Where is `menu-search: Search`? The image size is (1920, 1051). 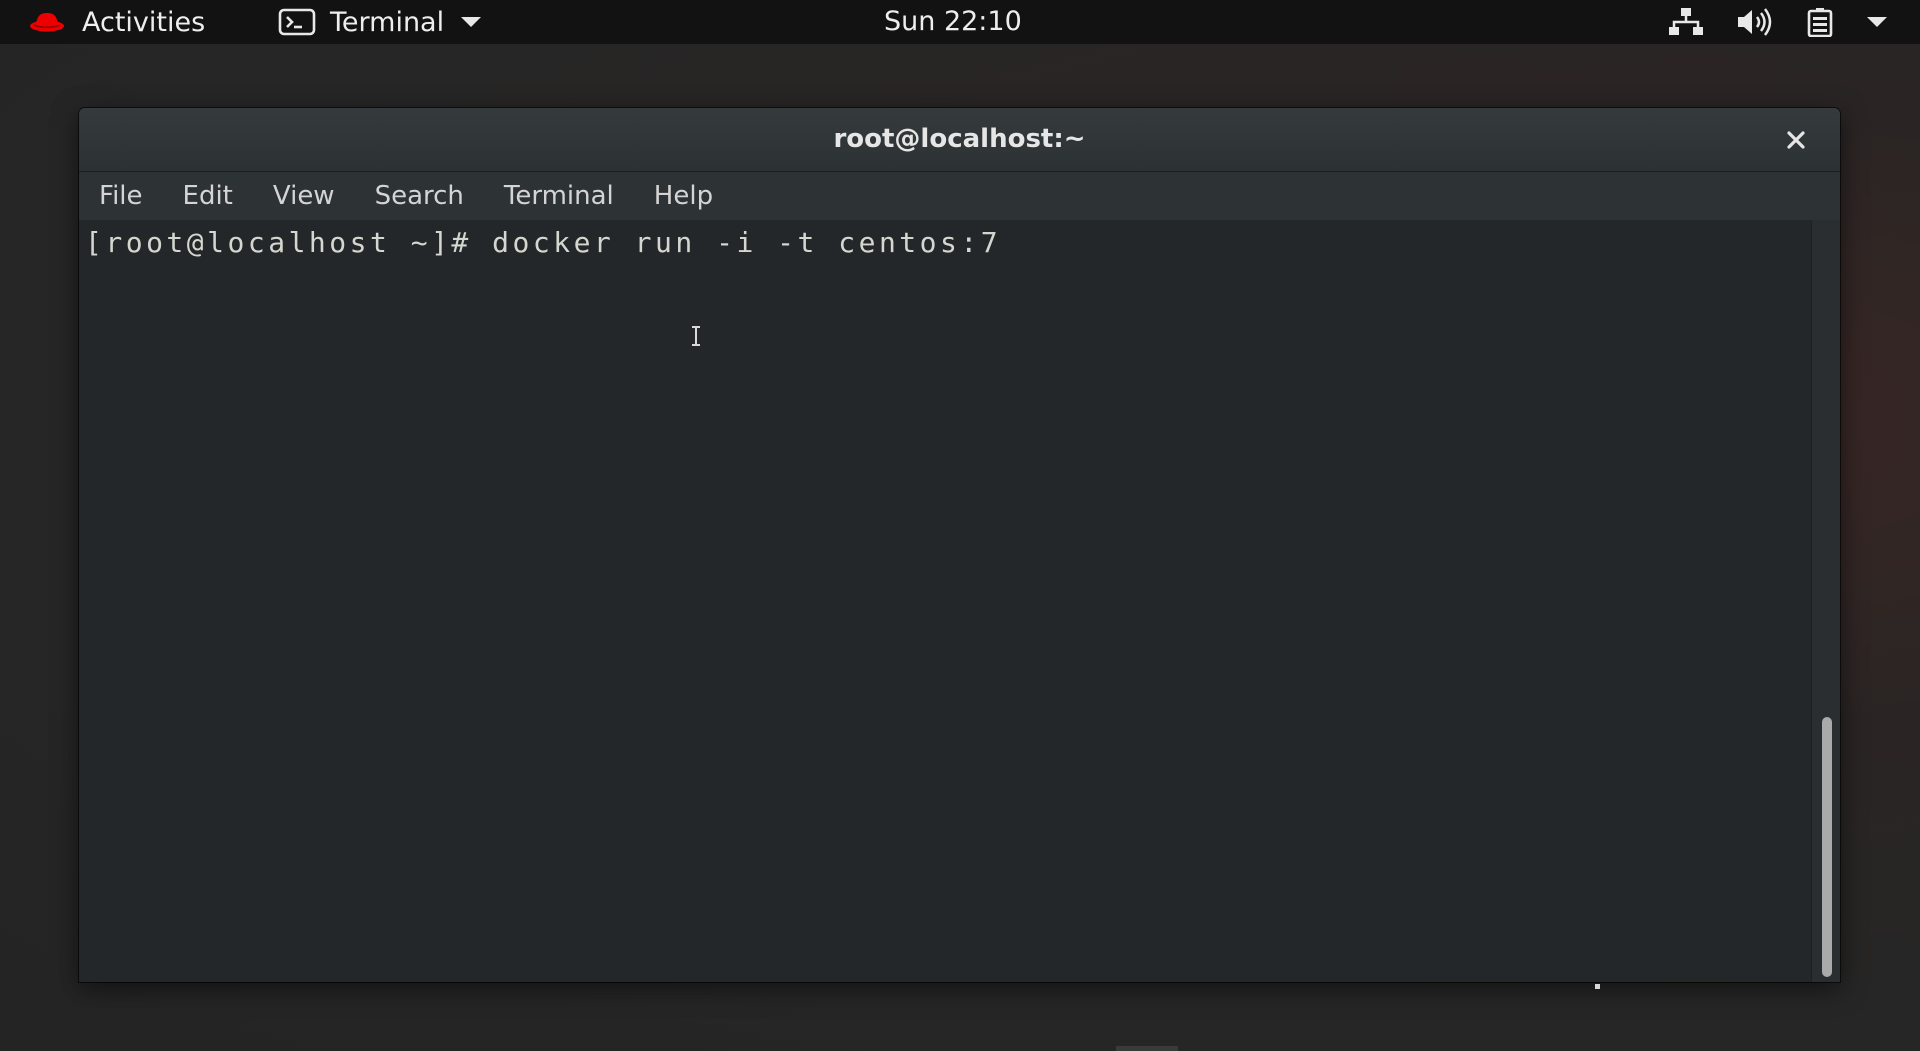 menu-search: Search is located at coordinates (419, 196).